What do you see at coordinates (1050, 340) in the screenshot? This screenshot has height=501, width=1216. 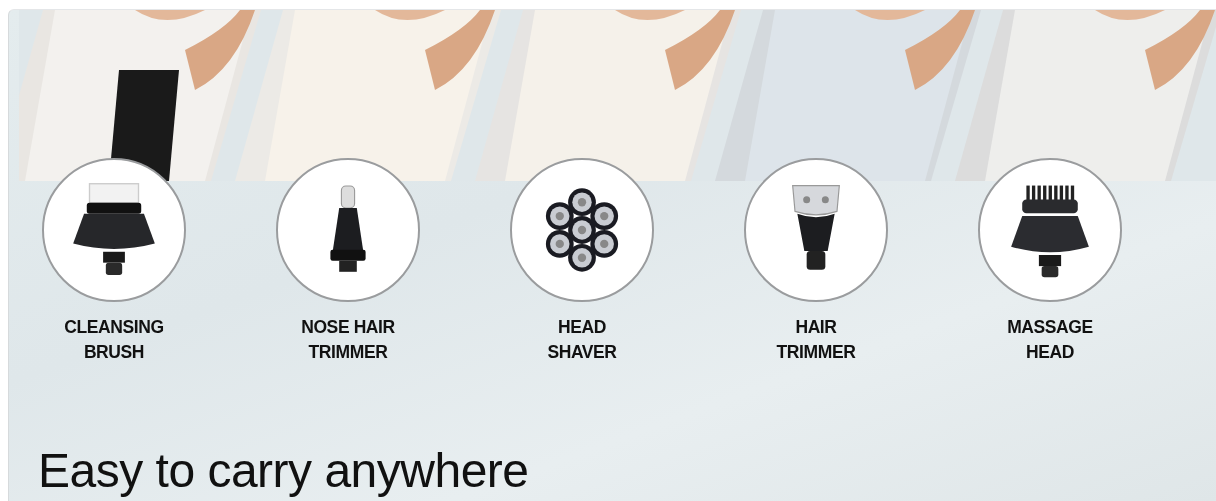 I see `attachment-label: MASSAGE HEAD` at bounding box center [1050, 340].